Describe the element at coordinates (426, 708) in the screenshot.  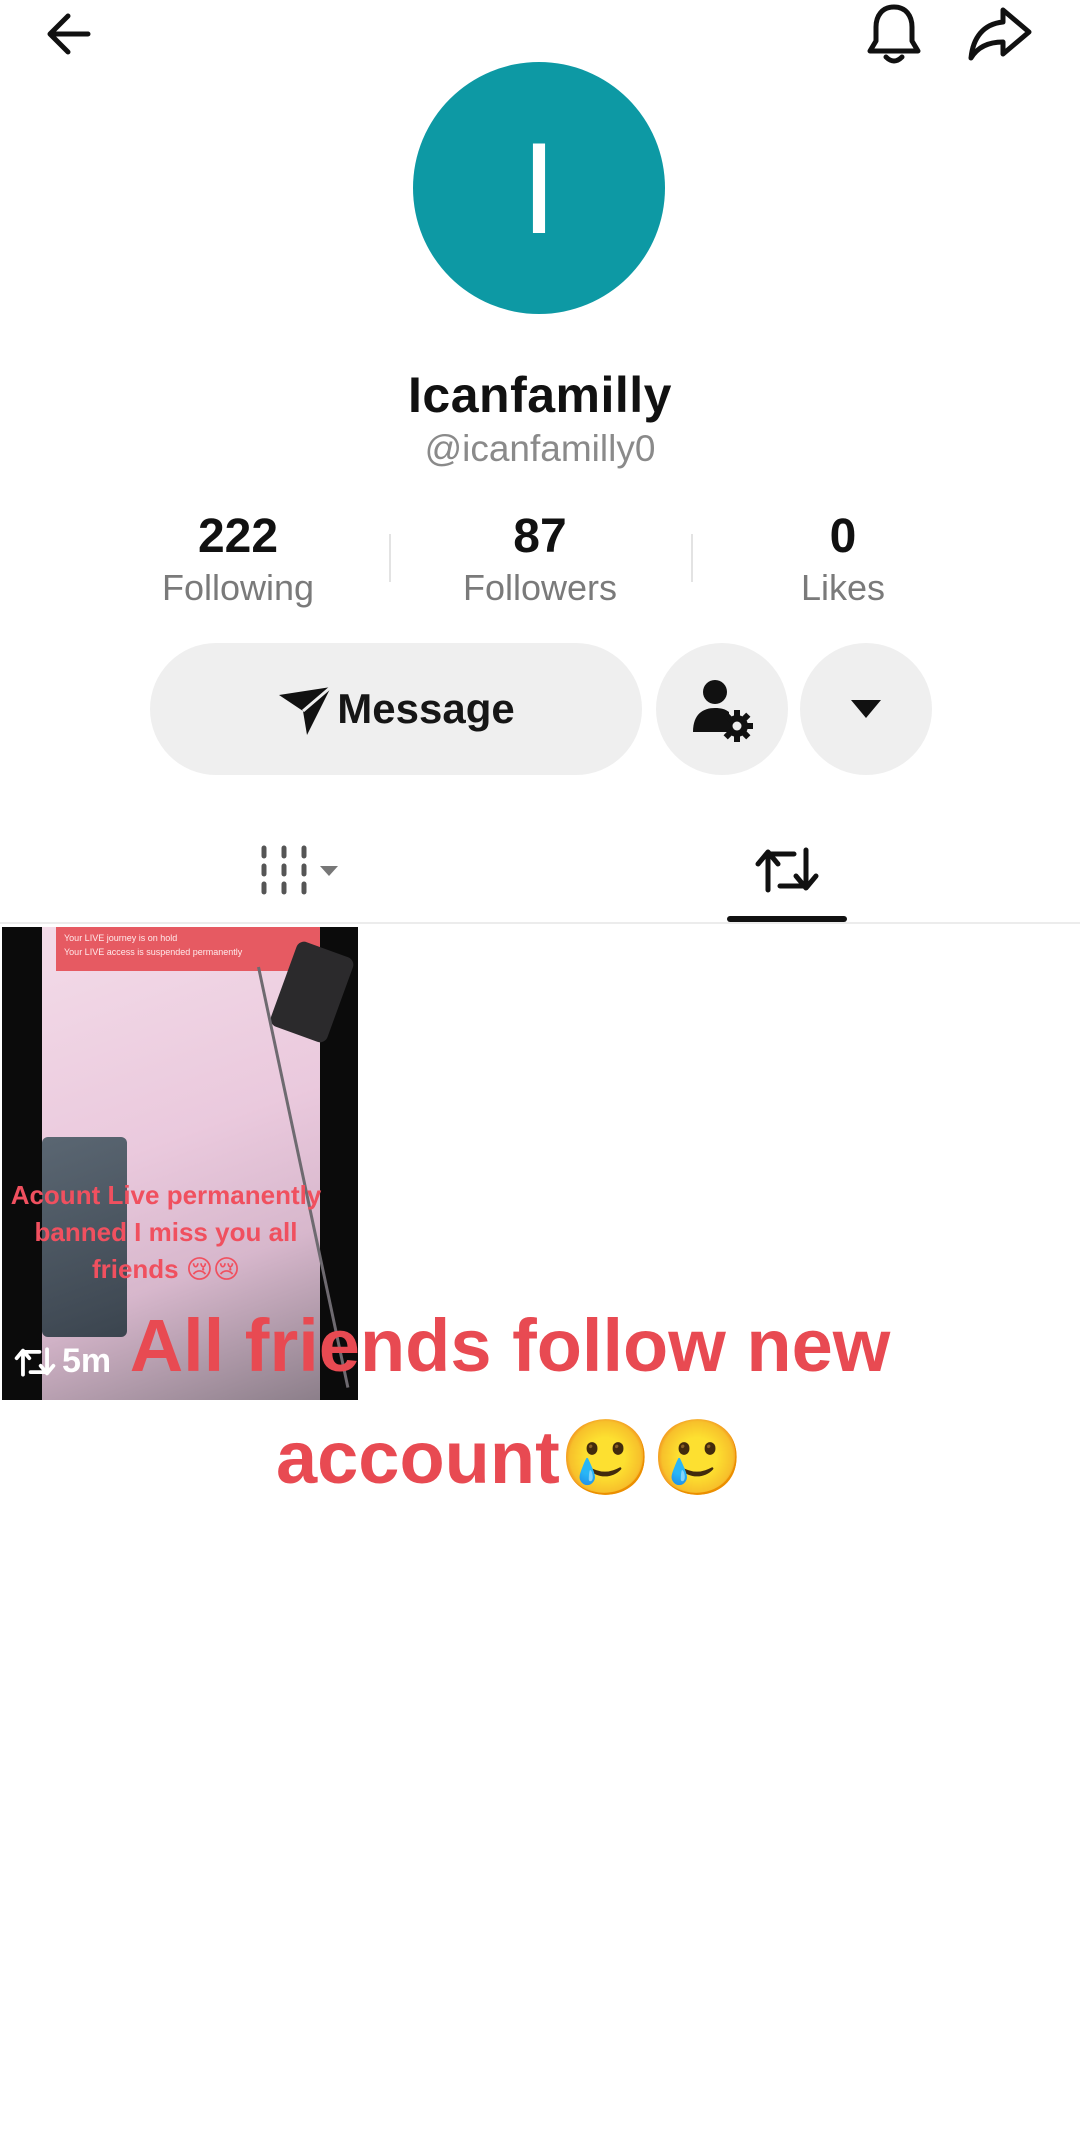
I see `message-label: Message` at that location.